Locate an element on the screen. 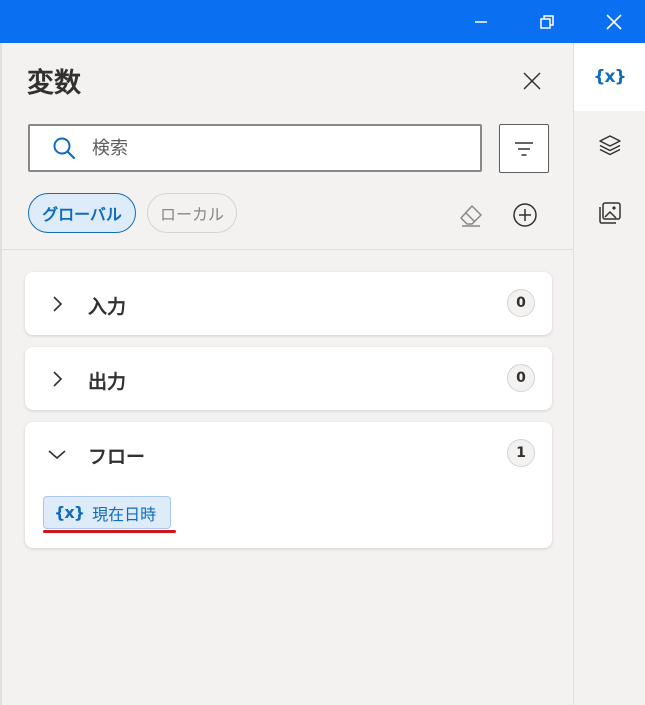 The width and height of the screenshot is (645, 705). section-flow-header: フロー 1 is located at coordinates (288, 453).